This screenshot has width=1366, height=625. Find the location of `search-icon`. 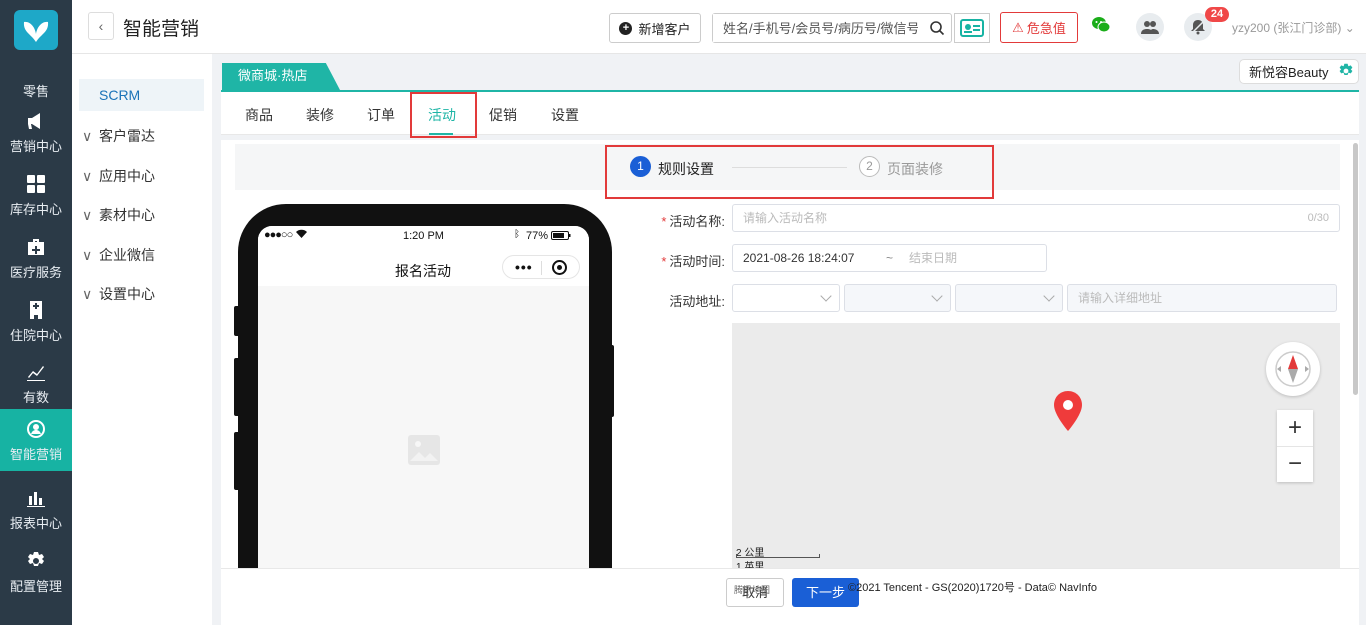

search-icon is located at coordinates (937, 28).